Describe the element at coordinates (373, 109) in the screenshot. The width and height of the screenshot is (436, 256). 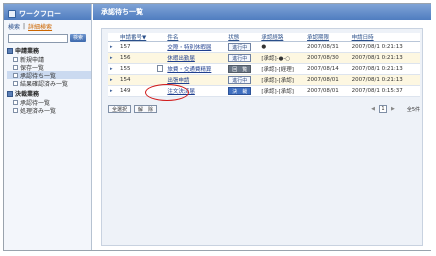
I see `prev-page-icon: ◀` at that location.